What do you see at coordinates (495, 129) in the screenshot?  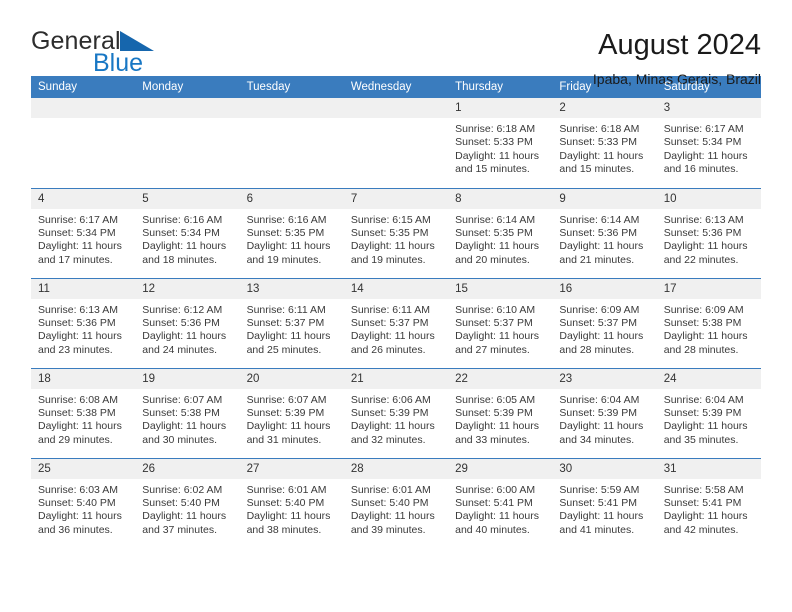 I see `sunrise-time: Sunrise: 6:18 AM` at bounding box center [495, 129].